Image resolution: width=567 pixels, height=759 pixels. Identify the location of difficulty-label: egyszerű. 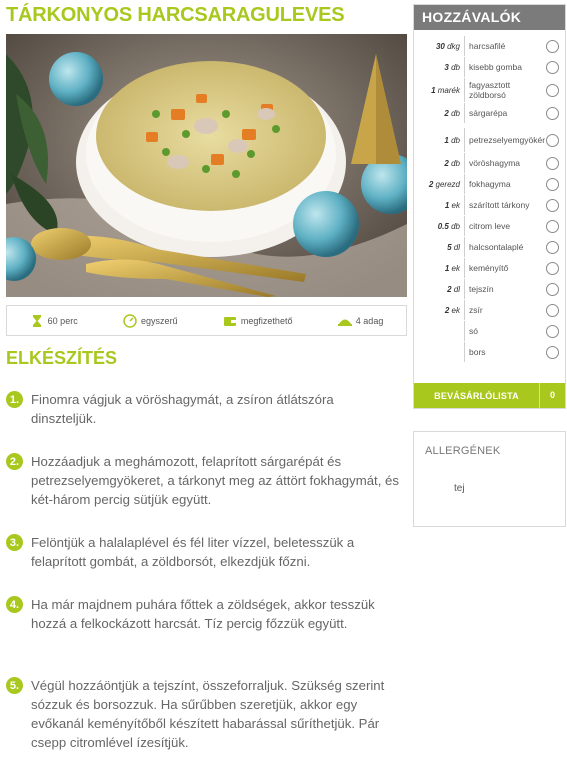
(159, 320).